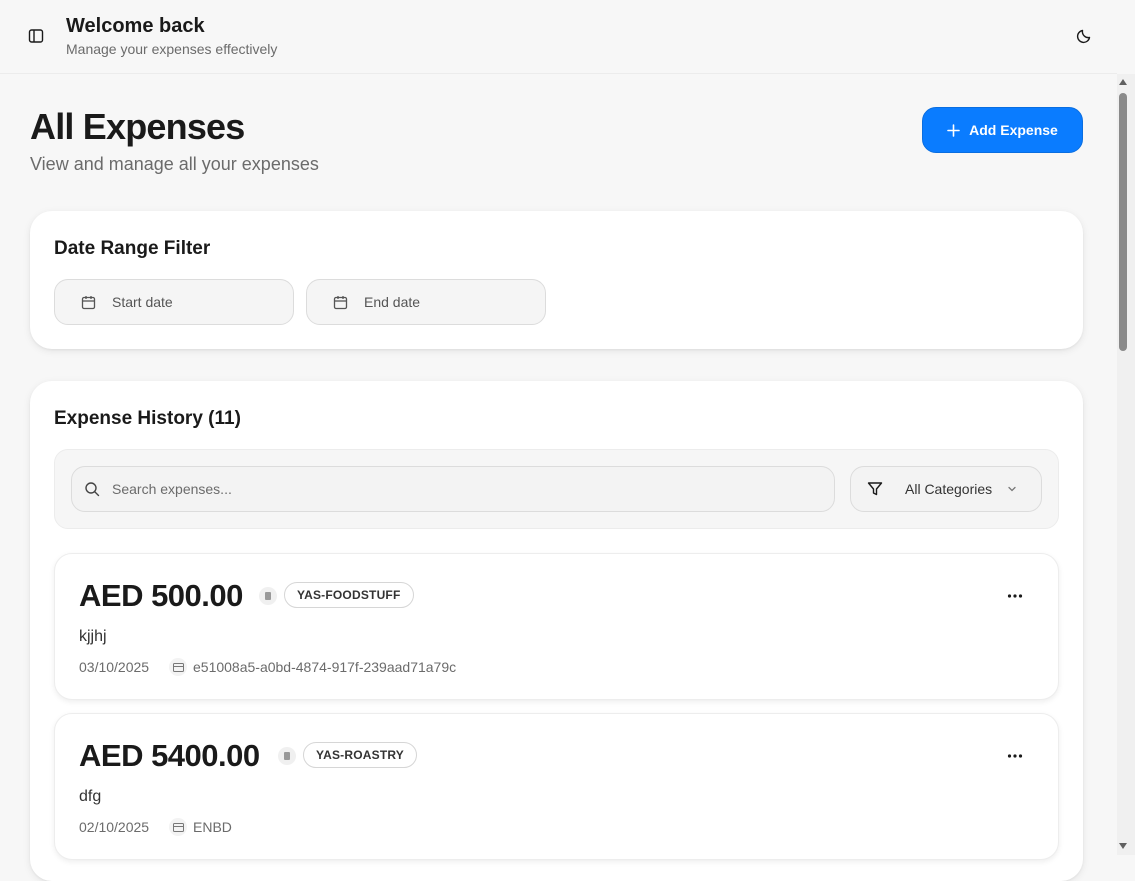 This screenshot has height=881, width=1135. I want to click on search-field, so click(453, 489).